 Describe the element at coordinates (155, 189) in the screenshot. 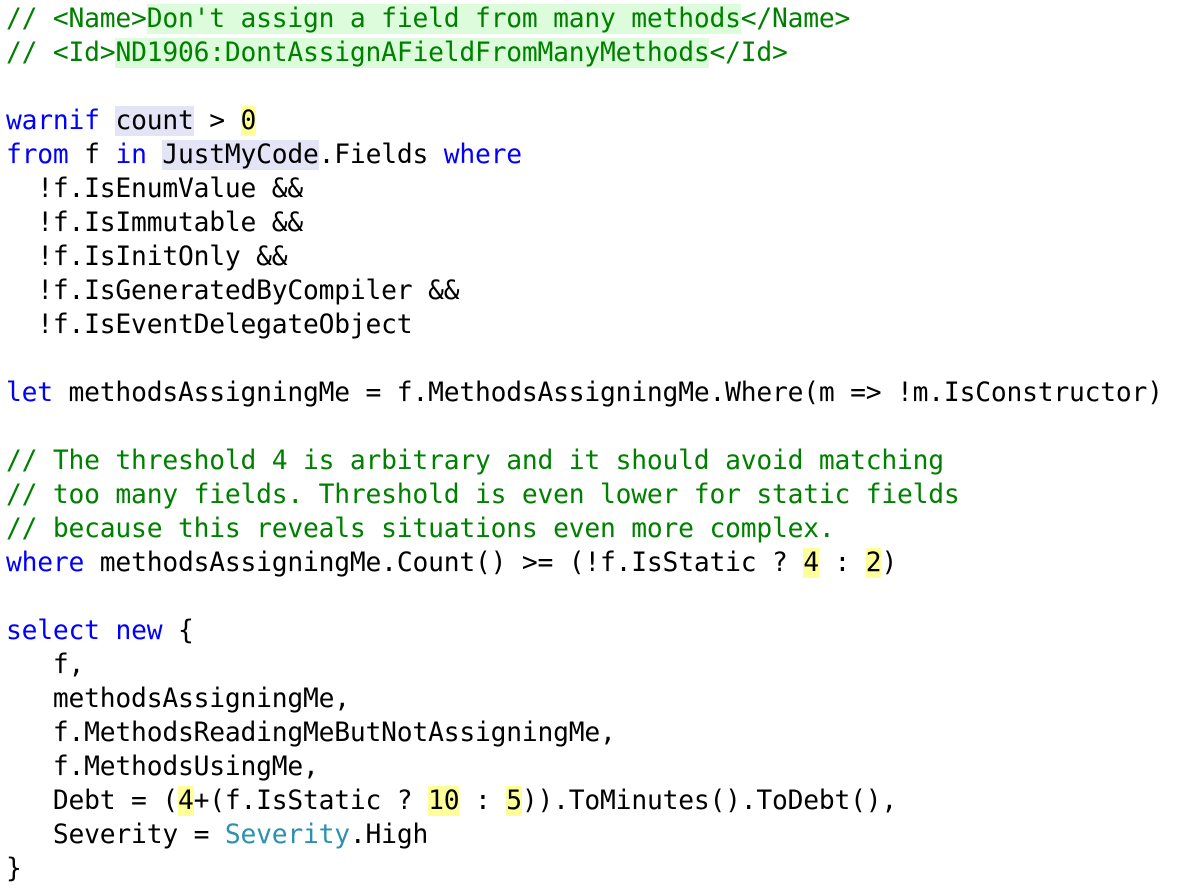

I see `code-token: !f.IsEnumValue &&` at that location.